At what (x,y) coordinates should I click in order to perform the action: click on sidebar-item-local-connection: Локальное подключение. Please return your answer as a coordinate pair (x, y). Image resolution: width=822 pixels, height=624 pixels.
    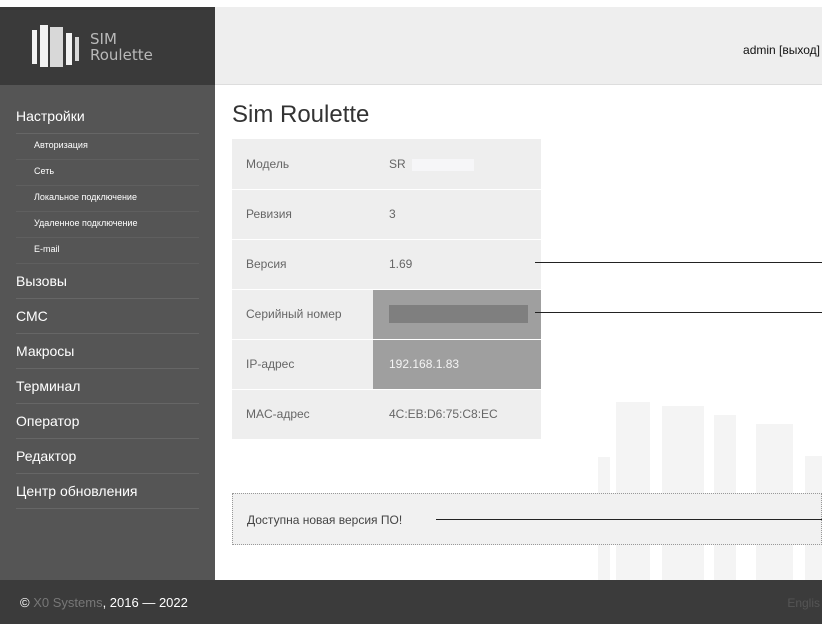
    Looking at the image, I should click on (107, 199).